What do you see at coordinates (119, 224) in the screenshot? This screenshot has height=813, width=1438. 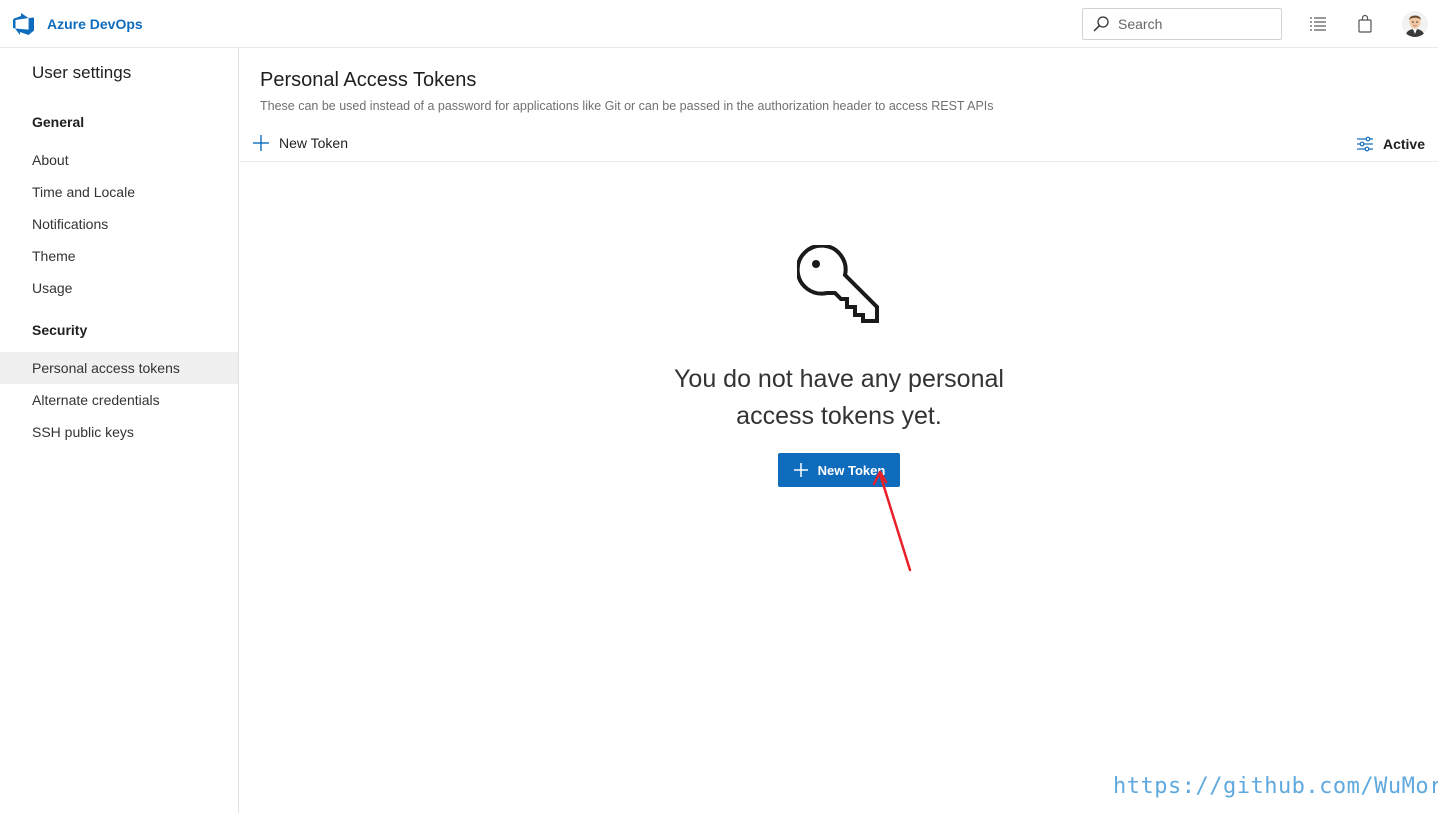 I see `sidebar-item-notifications: Notifications` at bounding box center [119, 224].